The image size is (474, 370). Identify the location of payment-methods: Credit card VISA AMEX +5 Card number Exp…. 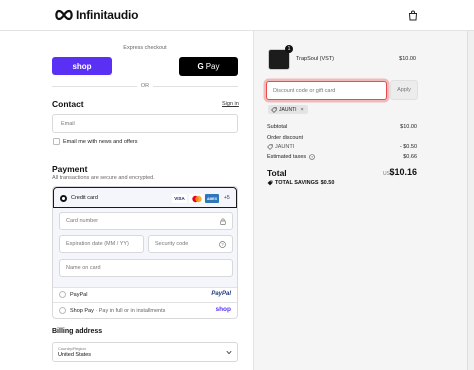
(145, 252).